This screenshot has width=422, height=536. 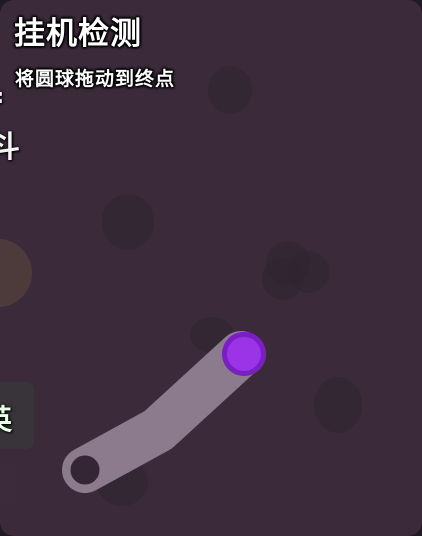 I want to click on drag-ball, so click(x=244, y=354).